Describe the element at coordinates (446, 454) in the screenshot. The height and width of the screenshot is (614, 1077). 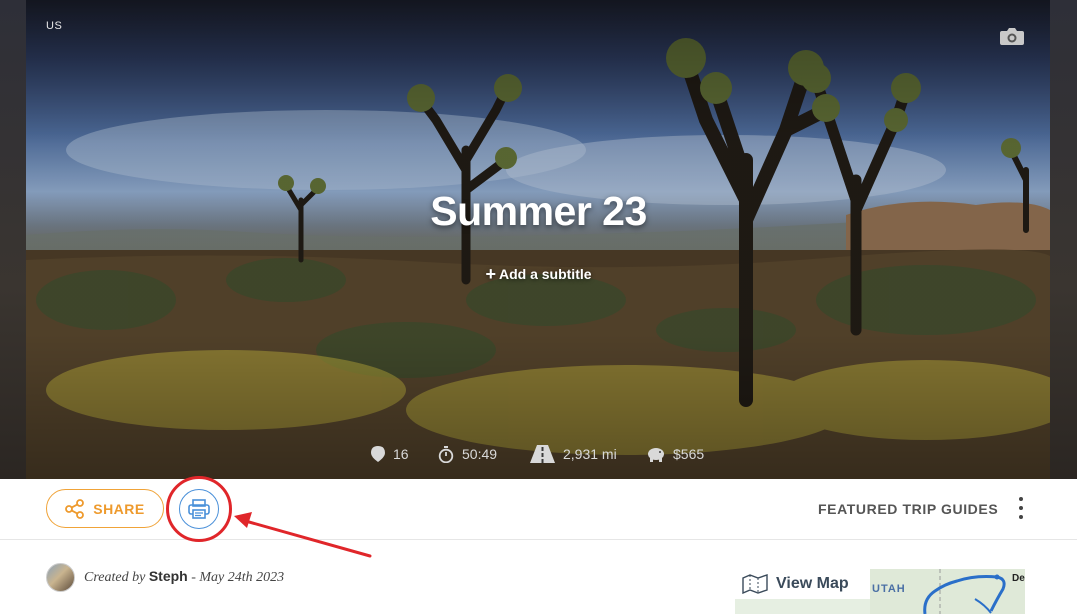
I see `timer-icon` at that location.